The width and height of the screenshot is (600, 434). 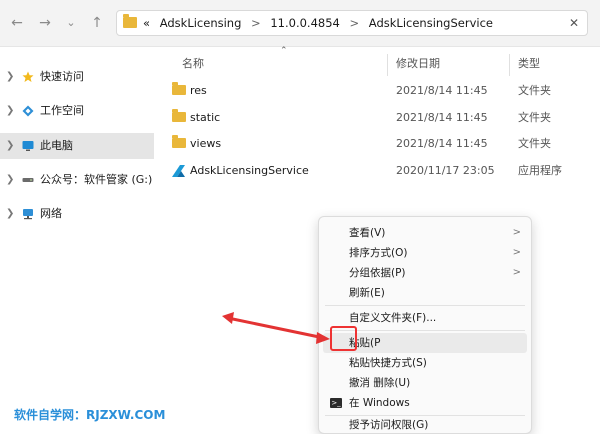 I want to click on chevron-down-icon: ⌄, so click(x=71, y=22).